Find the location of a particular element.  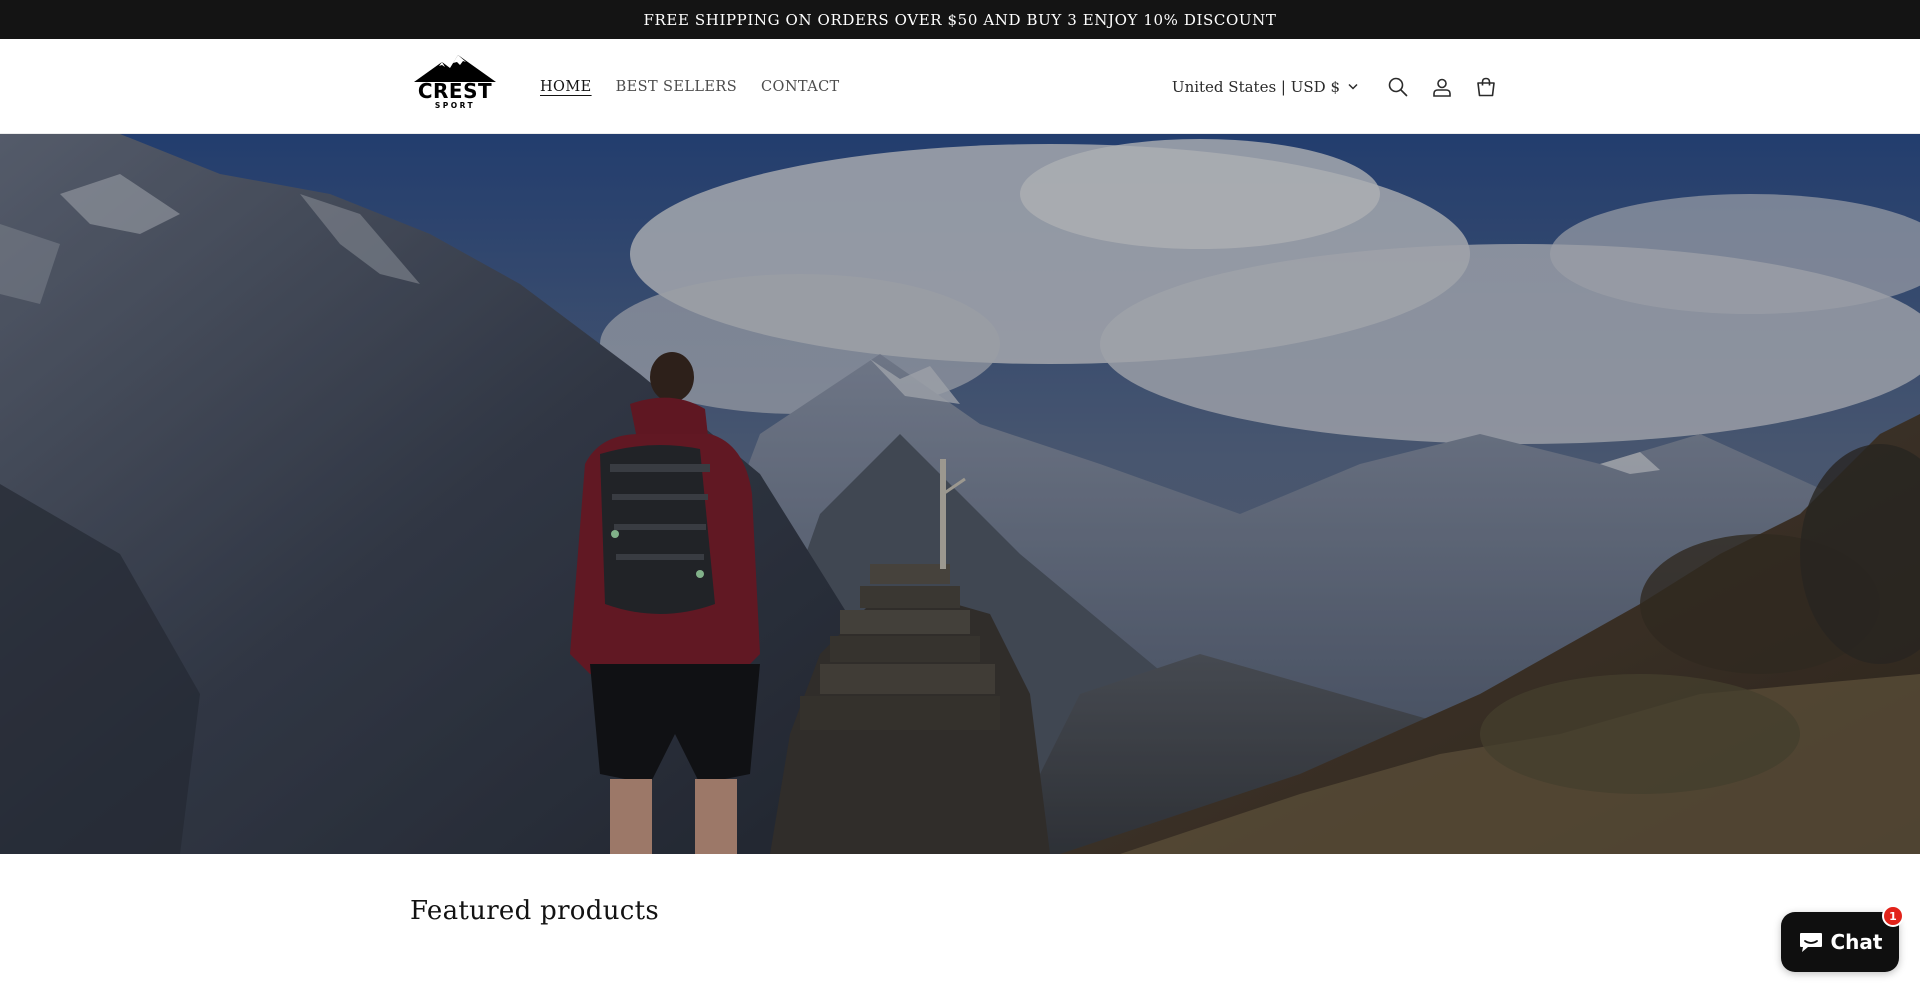

locale-label: United States | USD $ is located at coordinates (1255, 86).